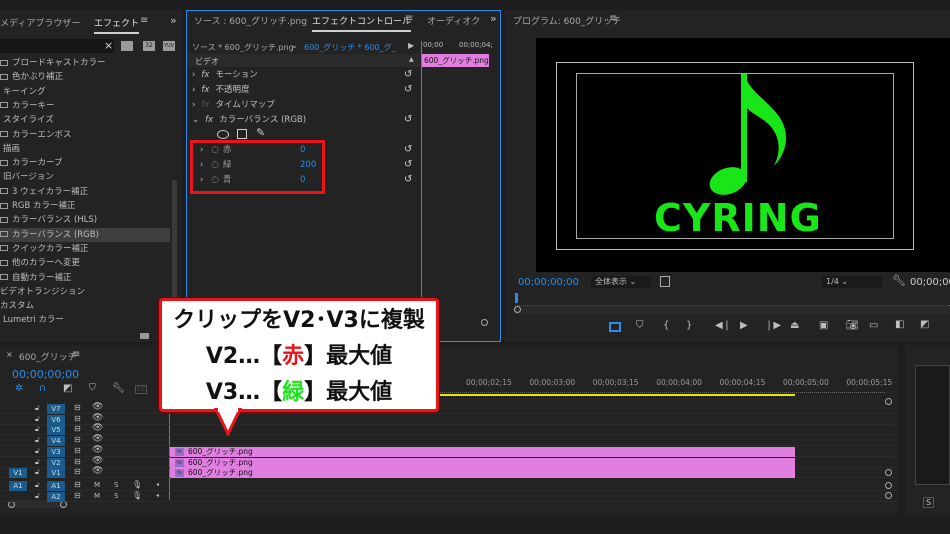  What do you see at coordinates (852, 282) in the screenshot?
I see `resolution-dropdown: 1/4 ⌄` at bounding box center [852, 282].